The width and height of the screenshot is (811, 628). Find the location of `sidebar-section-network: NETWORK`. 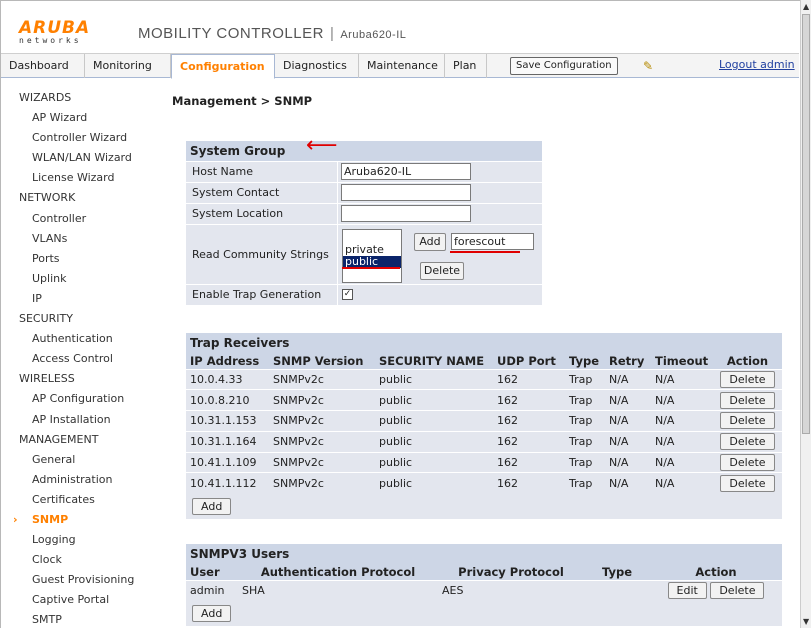

sidebar-section-network: NETWORK is located at coordinates (81, 198).